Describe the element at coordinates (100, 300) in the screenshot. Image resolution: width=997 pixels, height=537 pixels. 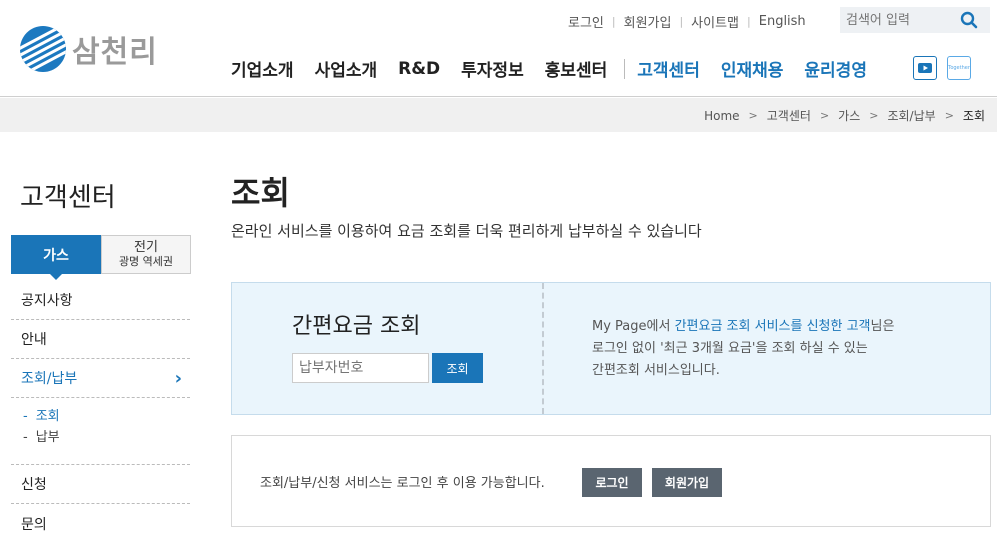
I see `sidebar-item-notice: 공지사항` at that location.